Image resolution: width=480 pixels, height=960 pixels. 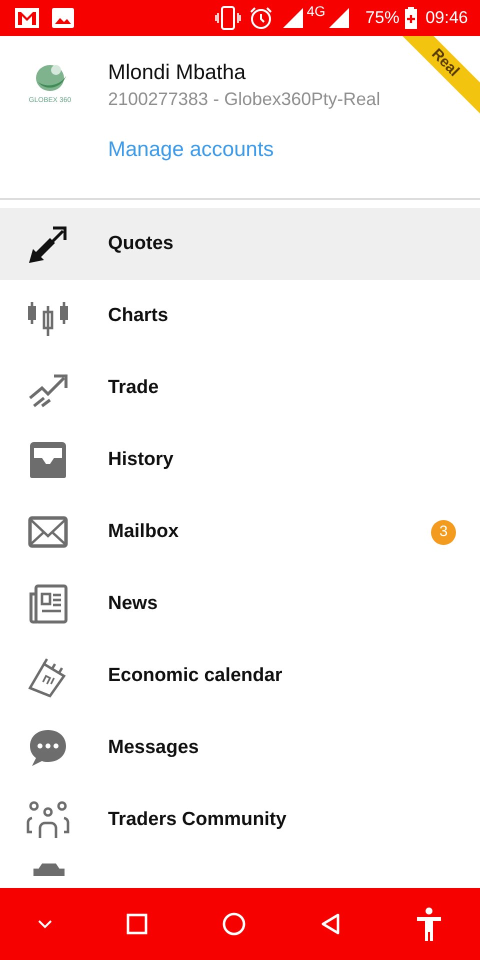 I want to click on clock-time: 09:46, so click(x=446, y=18).